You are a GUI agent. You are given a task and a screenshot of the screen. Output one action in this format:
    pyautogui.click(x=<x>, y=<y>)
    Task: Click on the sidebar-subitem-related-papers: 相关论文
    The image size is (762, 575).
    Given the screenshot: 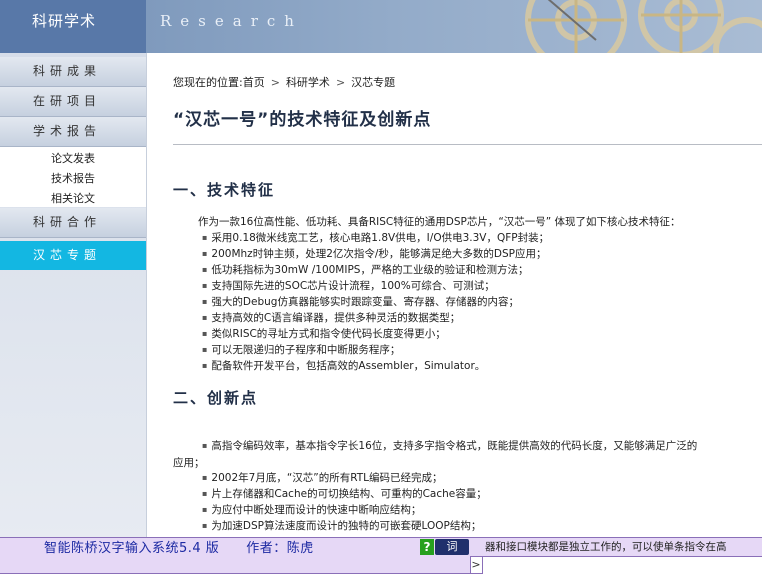 What is the action you would take?
    pyautogui.click(x=73, y=198)
    